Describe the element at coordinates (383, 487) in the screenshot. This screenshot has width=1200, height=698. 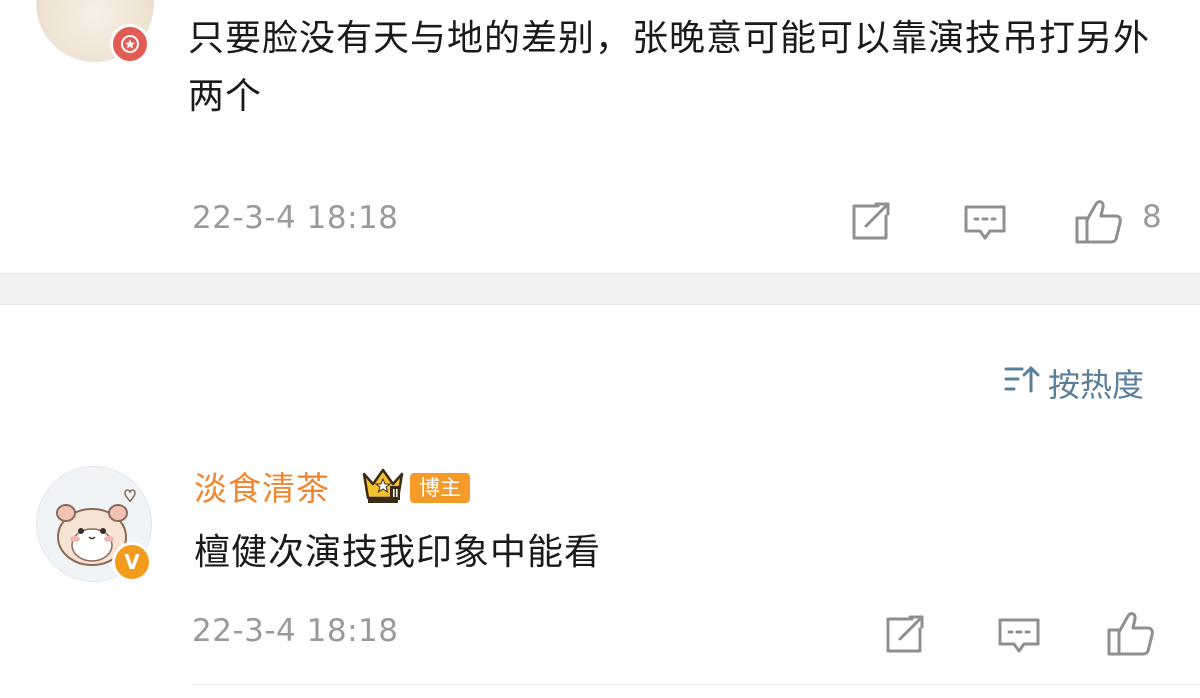
I see `crown-level-icon` at that location.